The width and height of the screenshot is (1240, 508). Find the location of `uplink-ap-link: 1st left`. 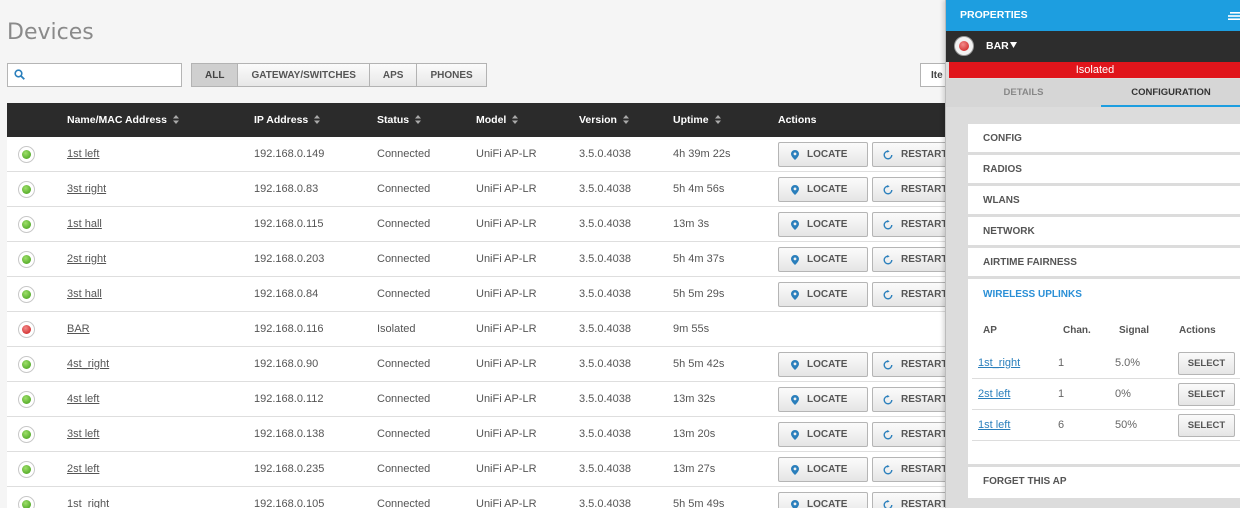

uplink-ap-link: 1st left is located at coordinates (994, 425).